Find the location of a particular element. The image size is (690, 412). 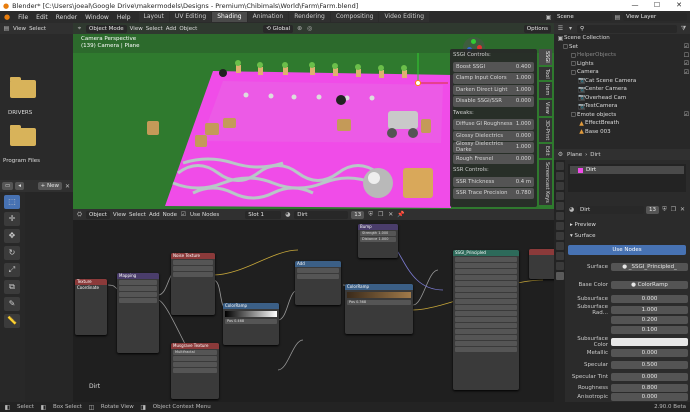

material-browse-icon: ◕ is located at coordinates (571, 209).